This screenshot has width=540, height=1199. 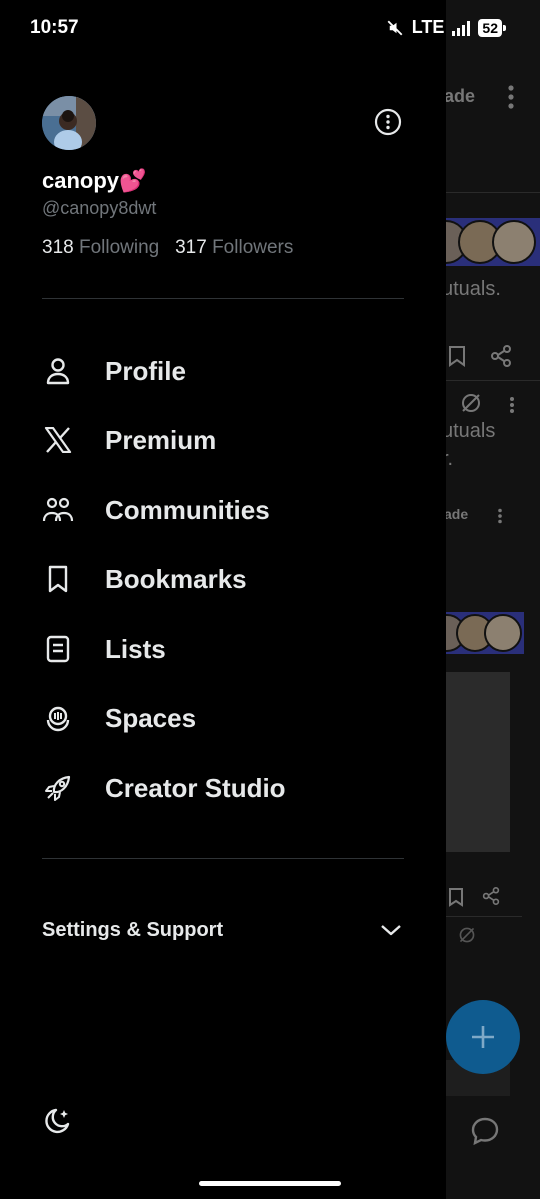 I want to click on nav-item-bookmarks: Bookmarks, so click(x=232, y=579).